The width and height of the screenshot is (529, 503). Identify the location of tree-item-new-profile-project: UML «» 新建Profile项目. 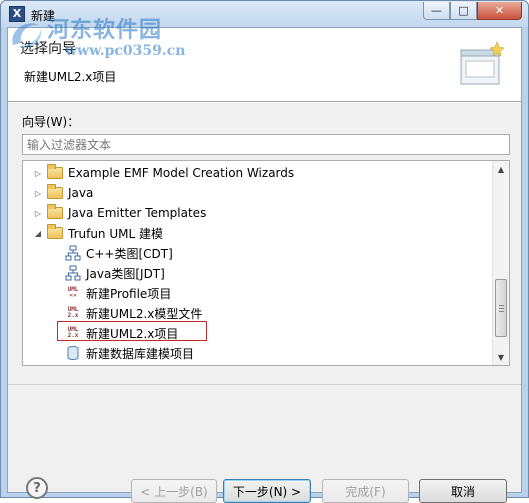
(118, 293).